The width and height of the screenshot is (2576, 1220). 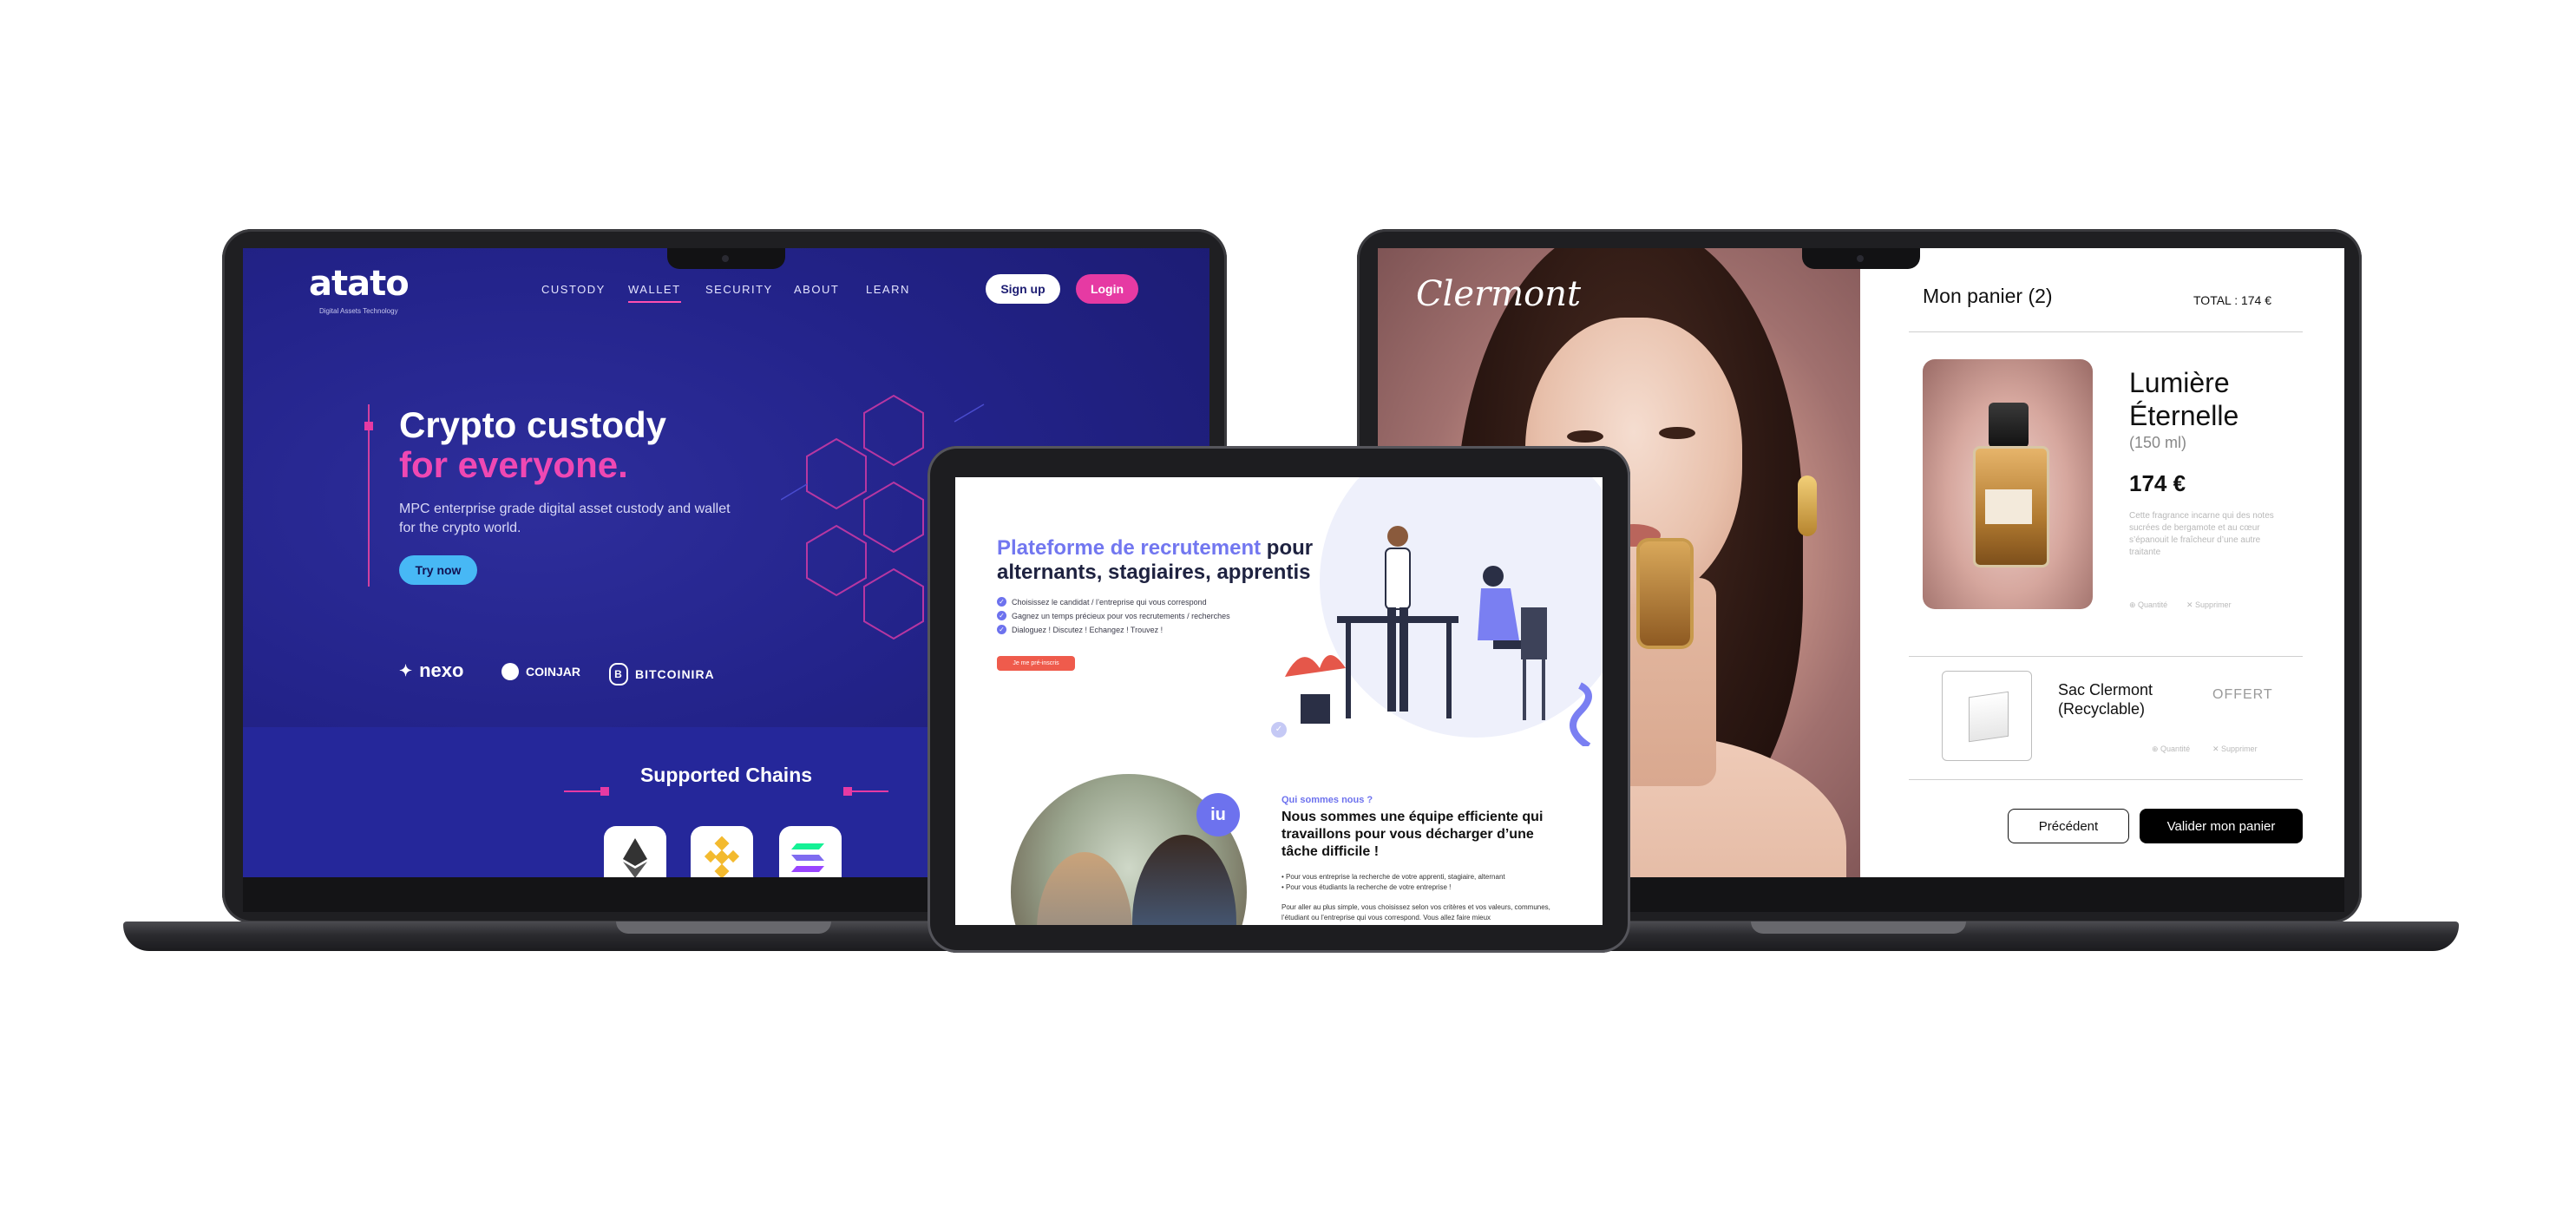 I want to click on nexo-icon: ✦, so click(x=406, y=670).